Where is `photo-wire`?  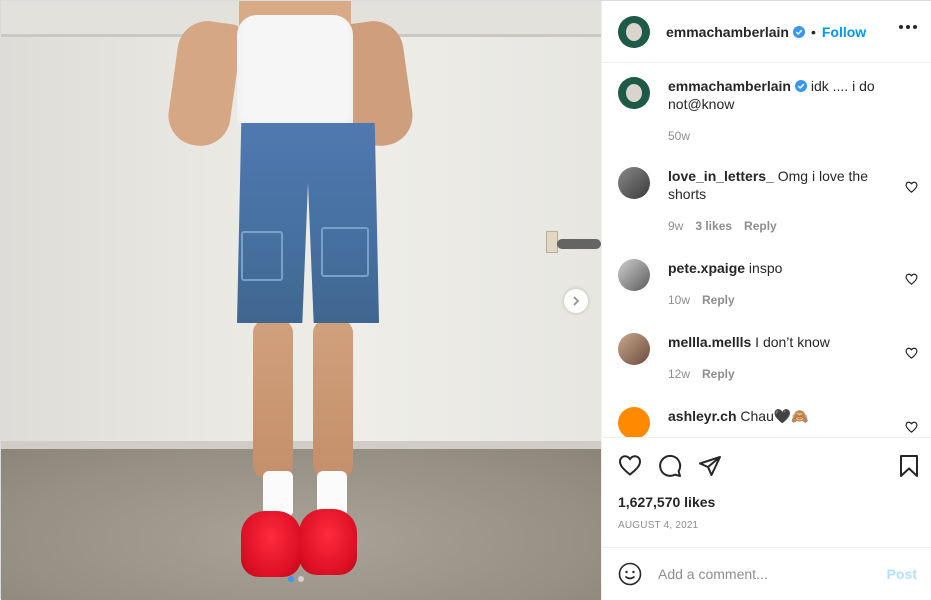 photo-wire is located at coordinates (579, 244).